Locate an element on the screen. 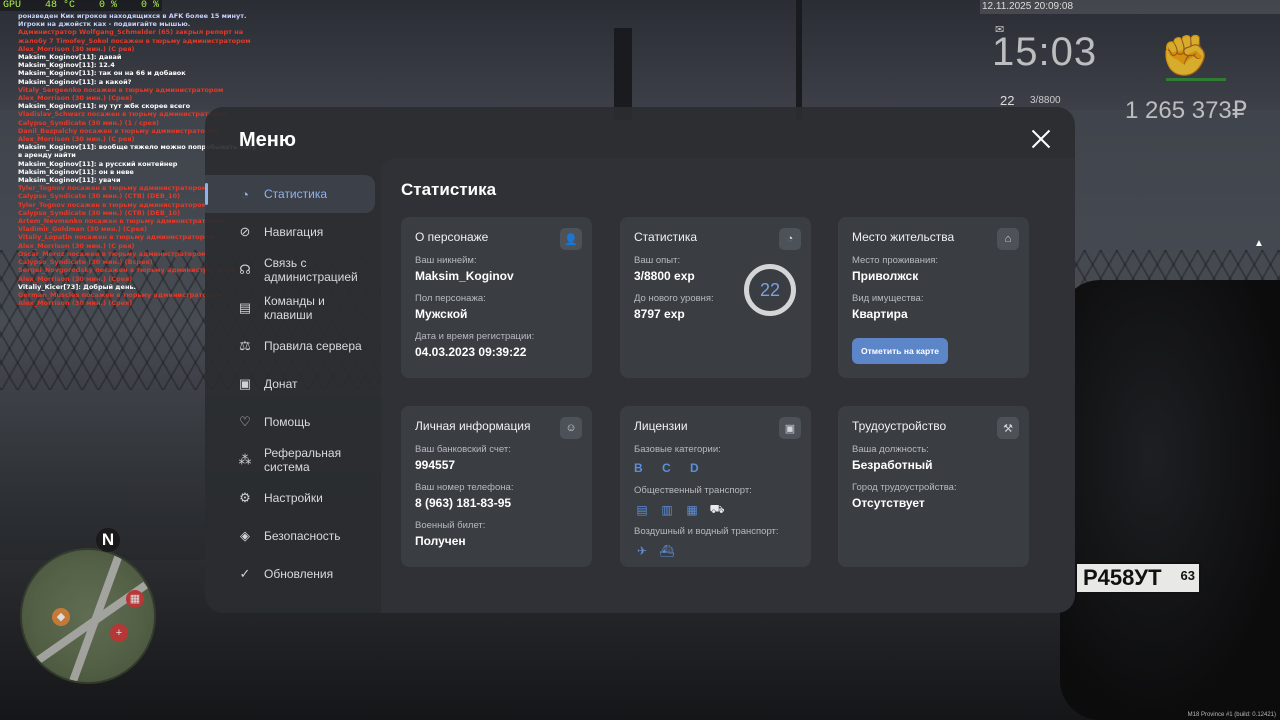 This screenshot has height=720, width=1280. nav-label: Команды и клавиши is located at coordinates (294, 308).